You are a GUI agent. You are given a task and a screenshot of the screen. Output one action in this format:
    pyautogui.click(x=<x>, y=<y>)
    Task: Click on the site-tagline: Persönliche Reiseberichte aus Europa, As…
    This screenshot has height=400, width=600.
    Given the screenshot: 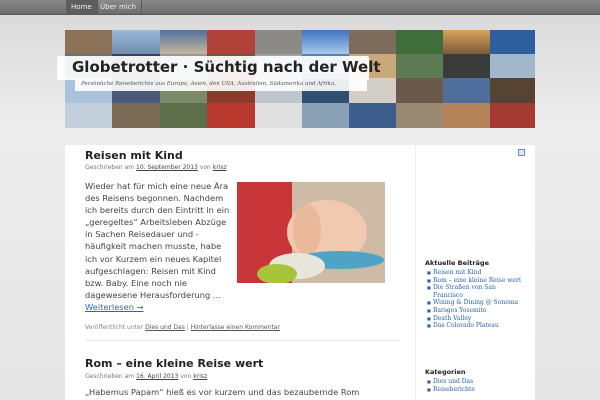 What is the action you would take?
    pyautogui.click(x=208, y=84)
    